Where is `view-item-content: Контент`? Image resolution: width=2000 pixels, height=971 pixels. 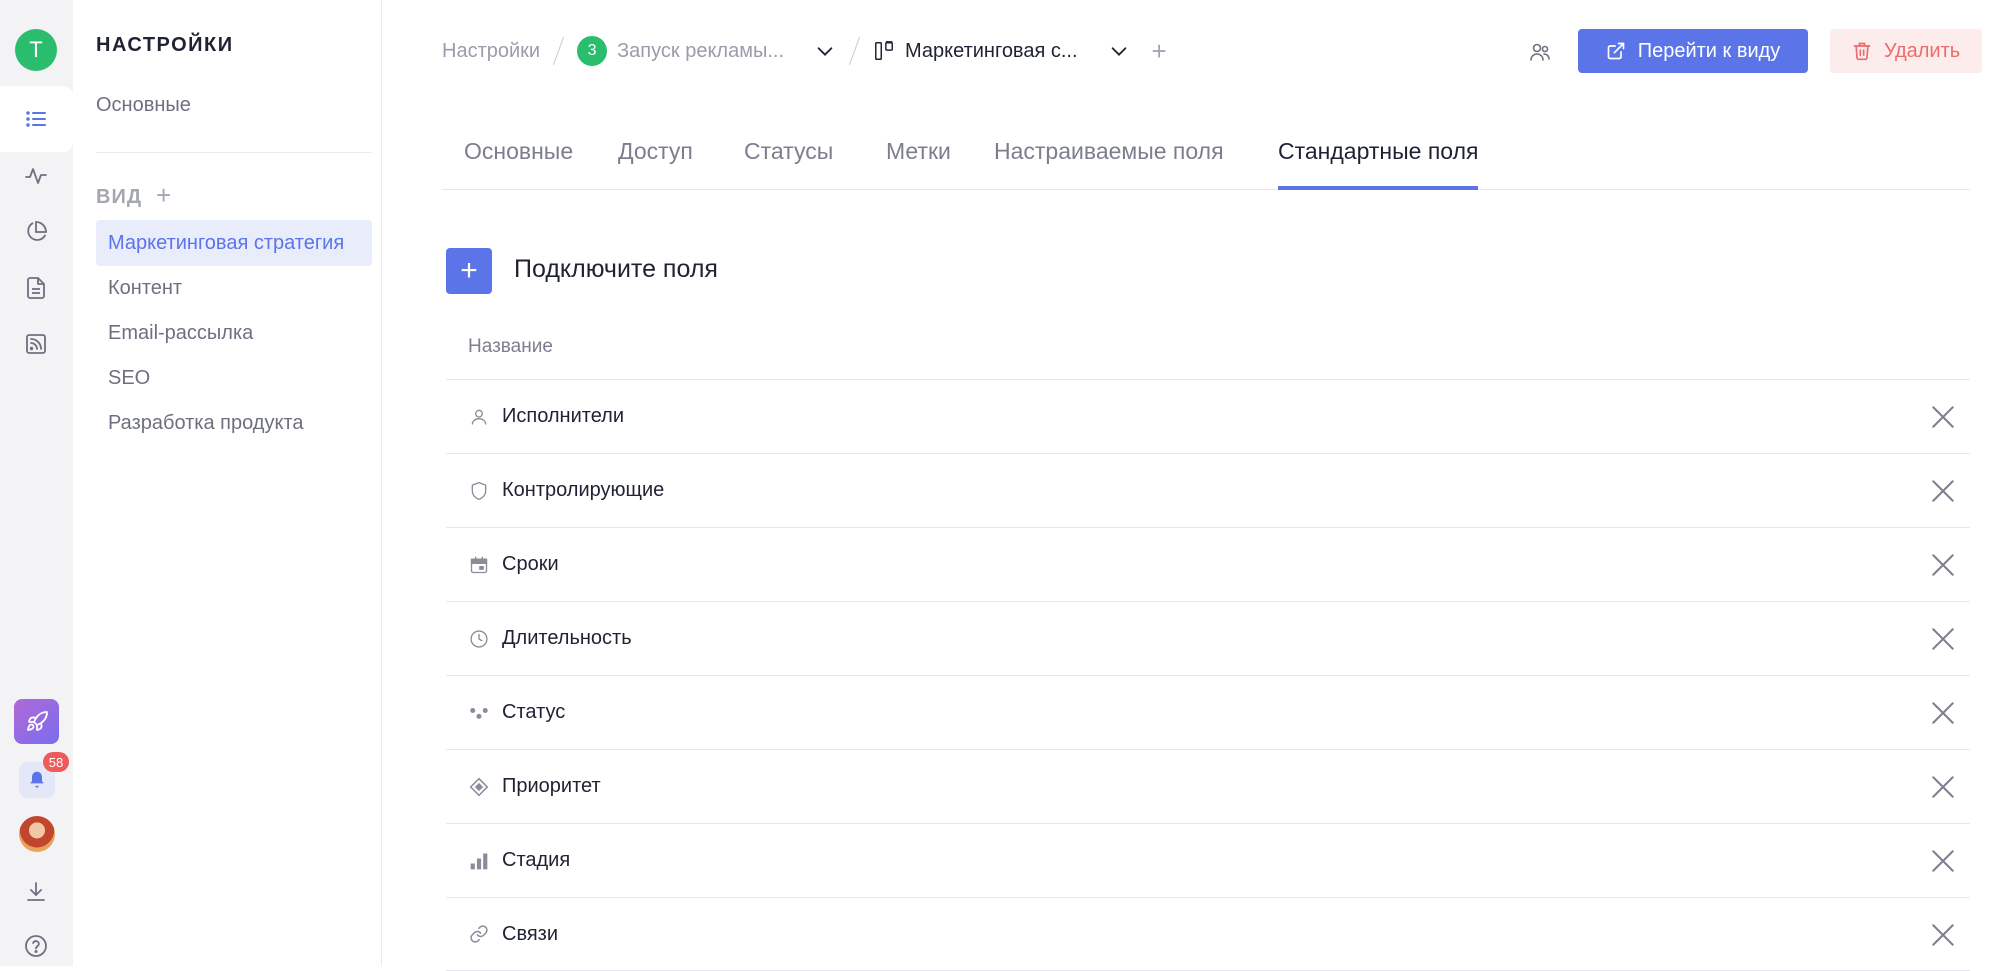 view-item-content: Контент is located at coordinates (234, 288).